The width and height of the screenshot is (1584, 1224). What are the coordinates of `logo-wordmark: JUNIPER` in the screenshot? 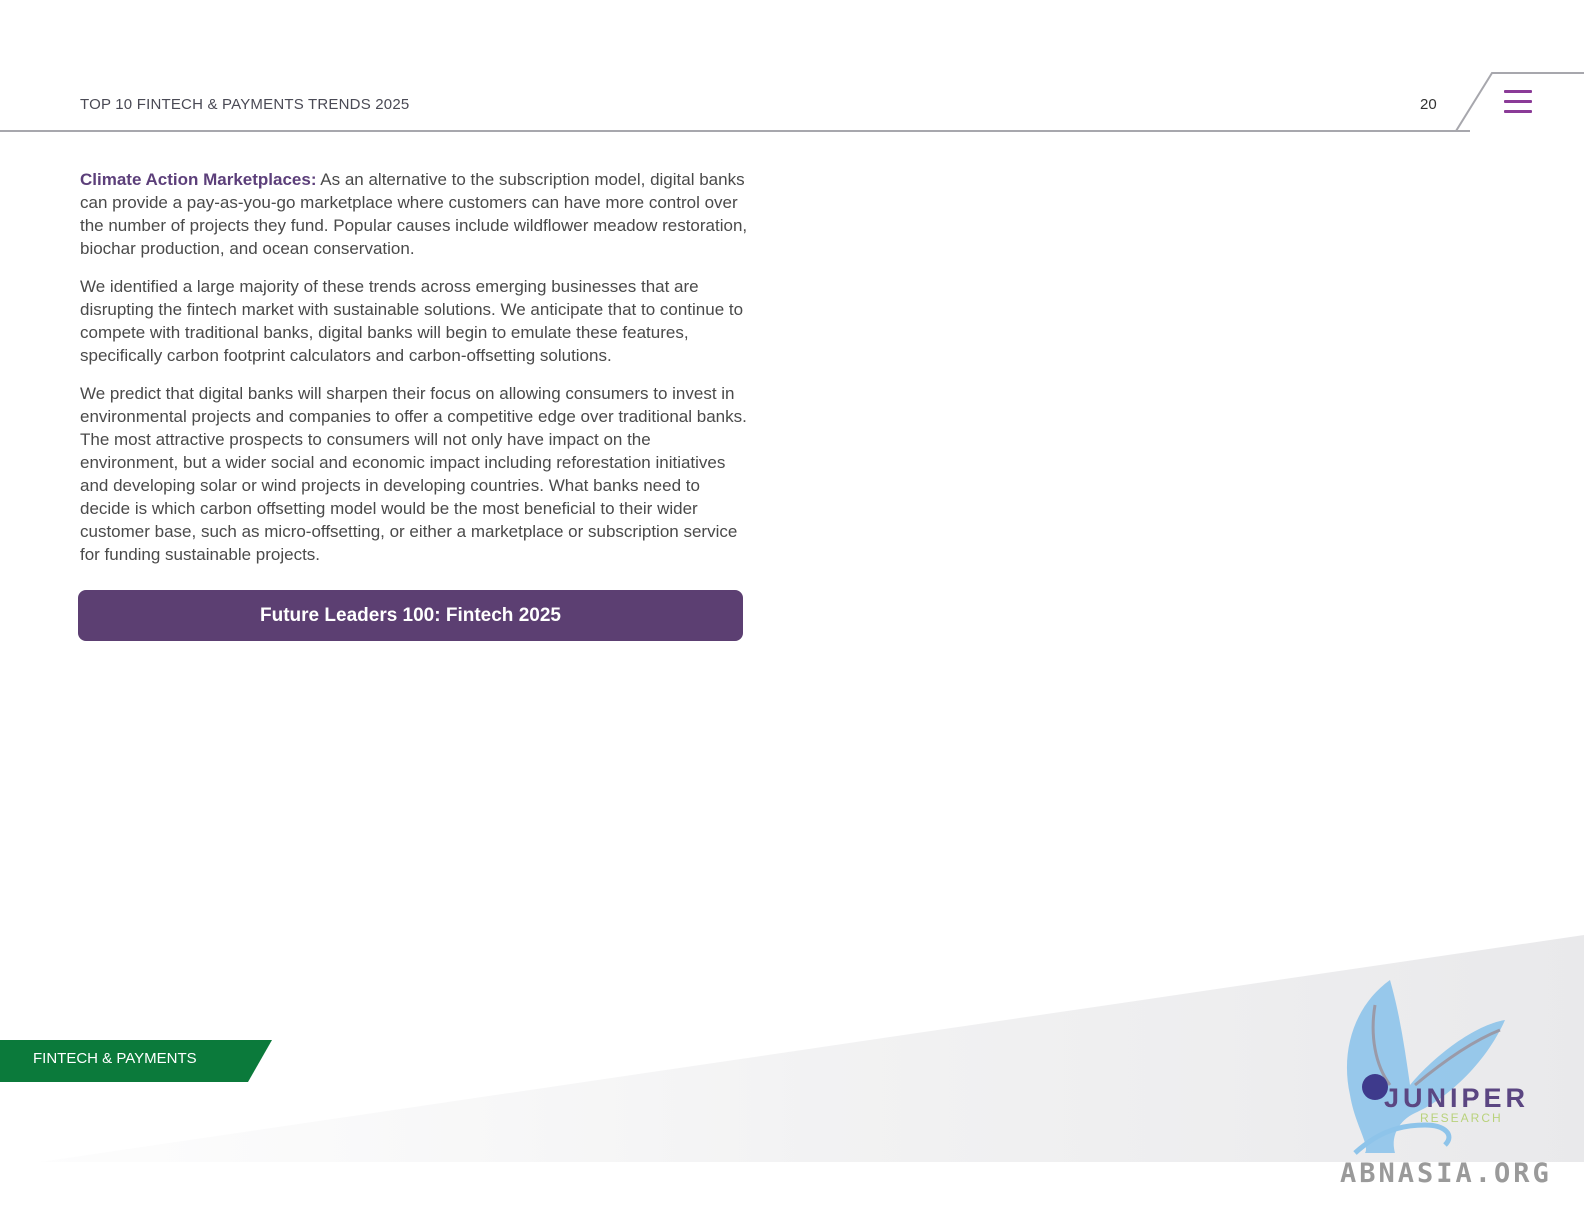 It's located at (1457, 1098).